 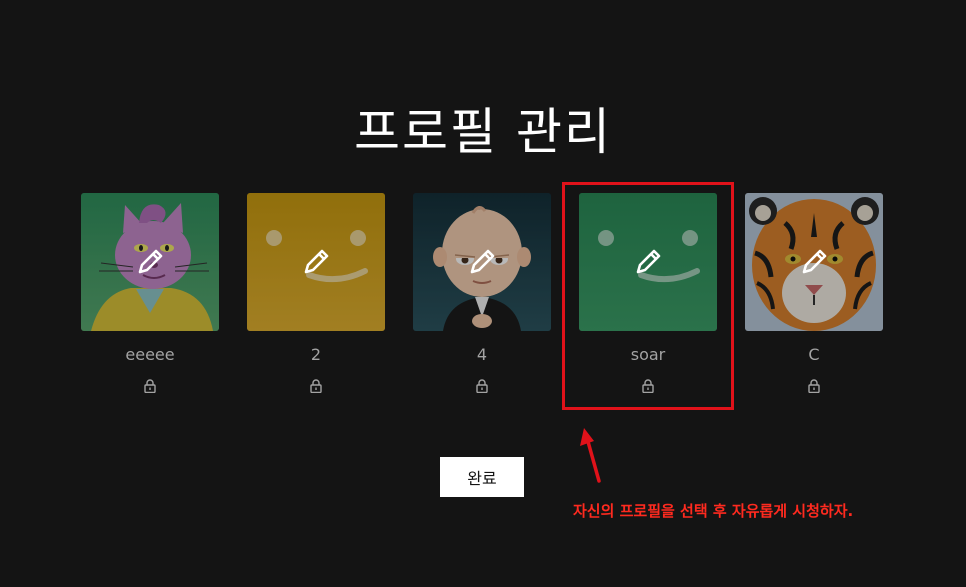 What do you see at coordinates (150, 354) in the screenshot?
I see `profile-name: eeeee` at bounding box center [150, 354].